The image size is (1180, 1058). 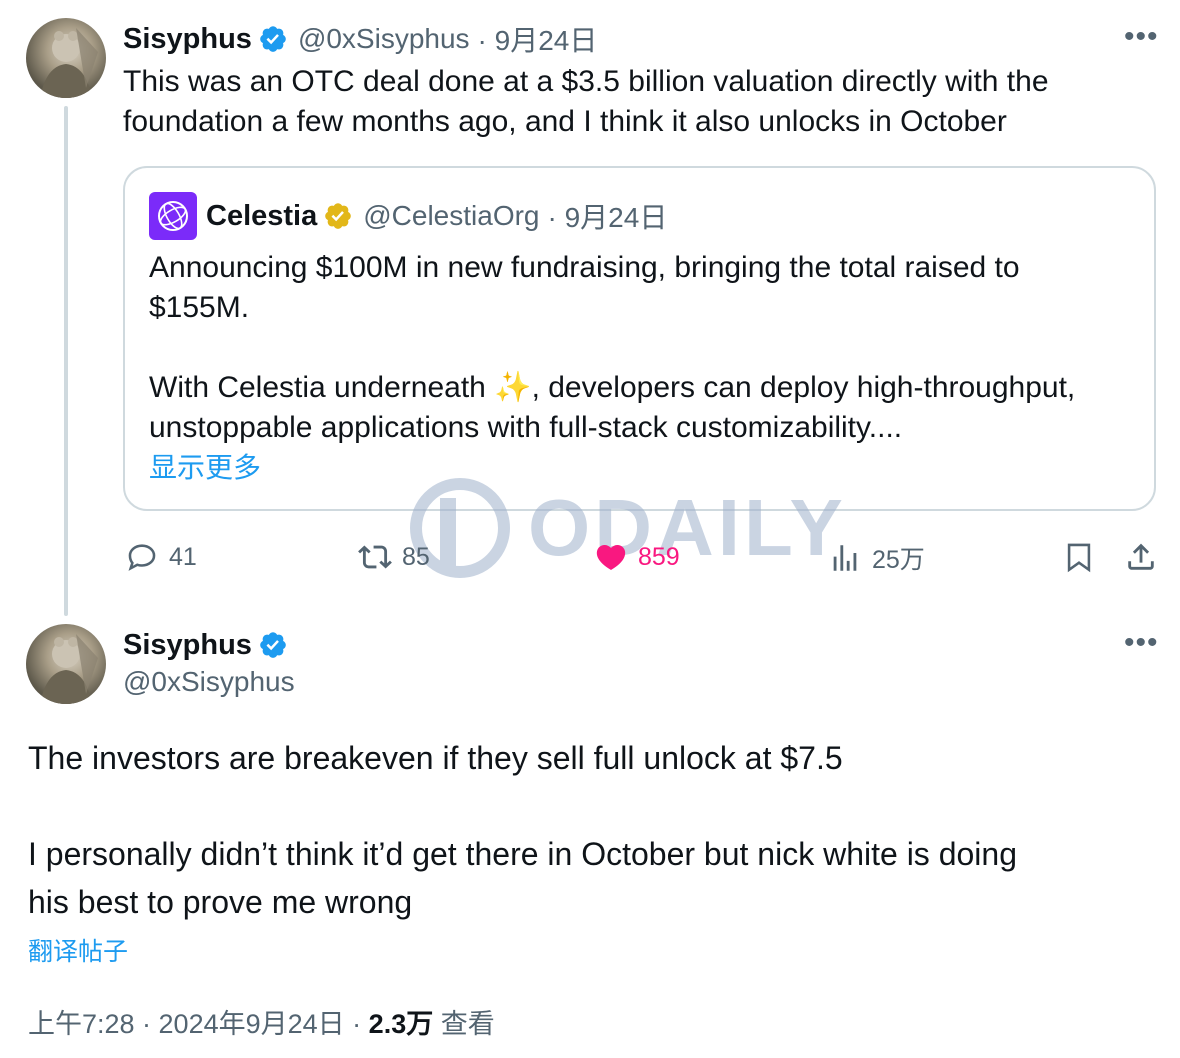 I want to click on gold-verified-badge-icon, so click(x=338, y=216).